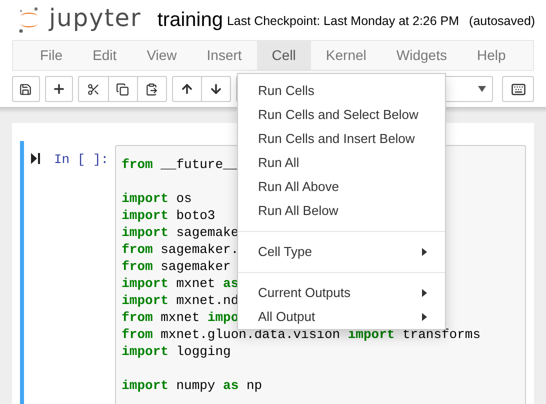 Image resolution: width=546 pixels, height=404 pixels. What do you see at coordinates (502, 21) in the screenshot?
I see `autosave-status: (autosaved)` at bounding box center [502, 21].